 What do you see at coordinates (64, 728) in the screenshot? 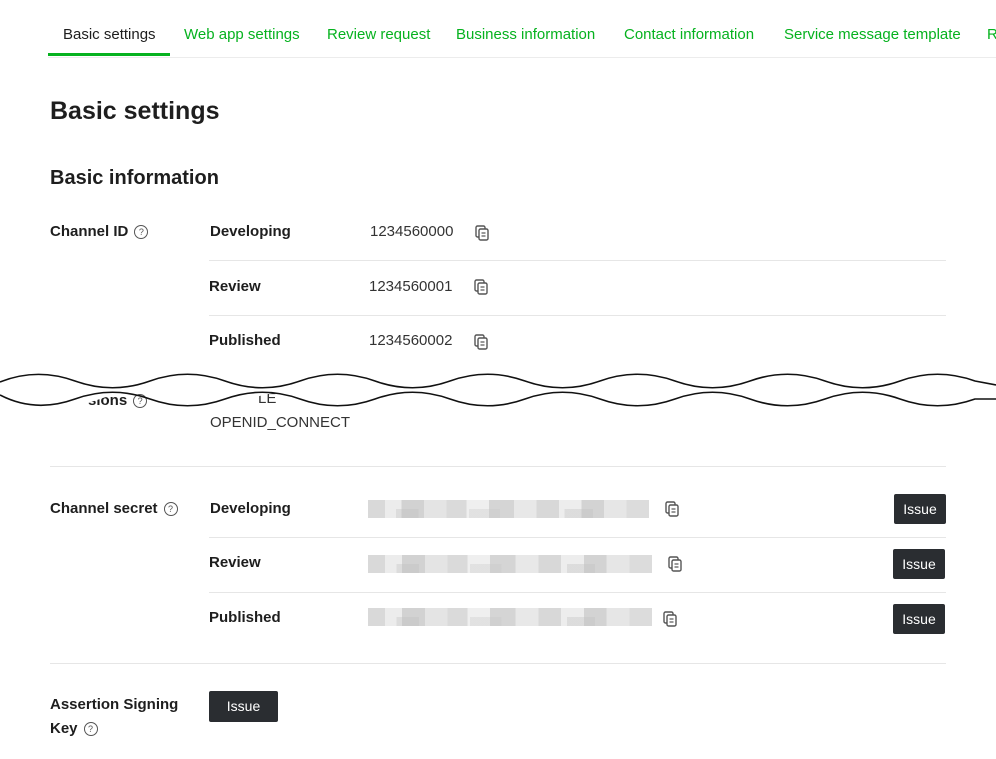
I see `assertion-signing-key-label-line2: Key` at bounding box center [64, 728].